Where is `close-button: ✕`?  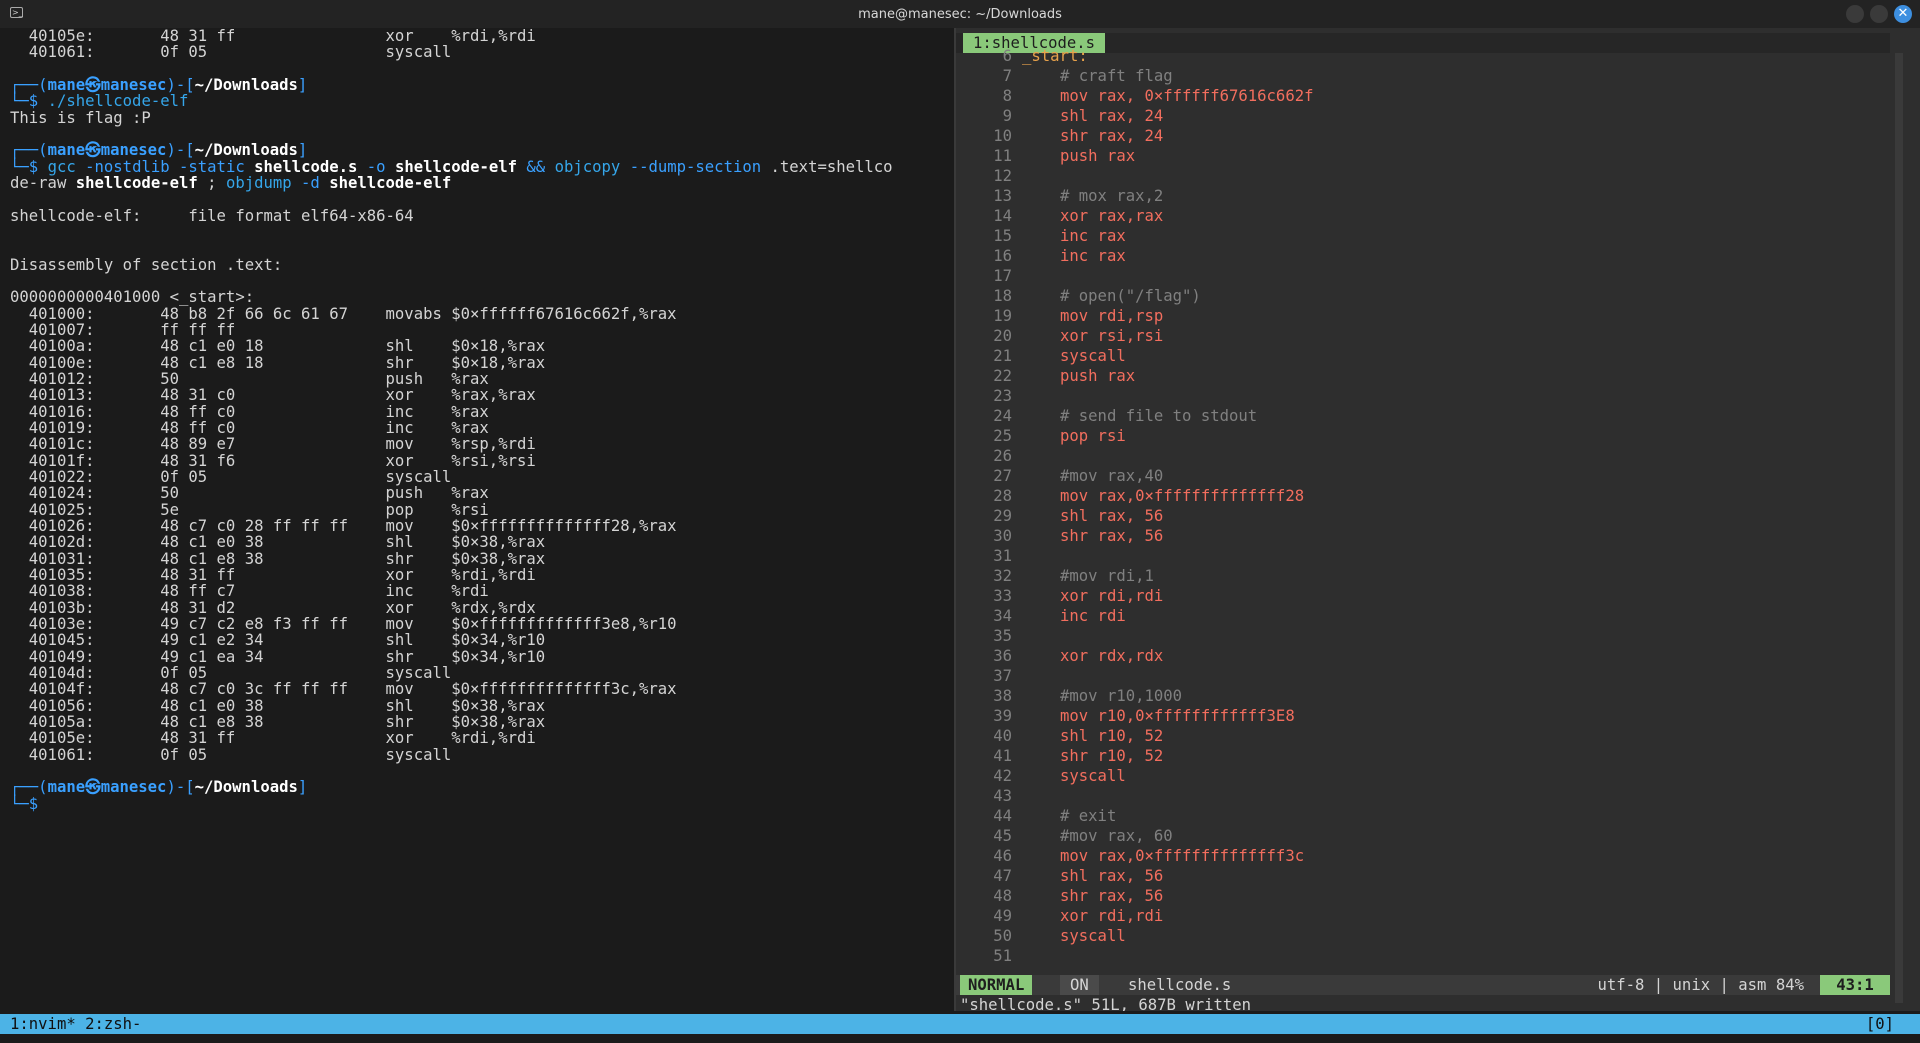 close-button: ✕ is located at coordinates (1903, 14).